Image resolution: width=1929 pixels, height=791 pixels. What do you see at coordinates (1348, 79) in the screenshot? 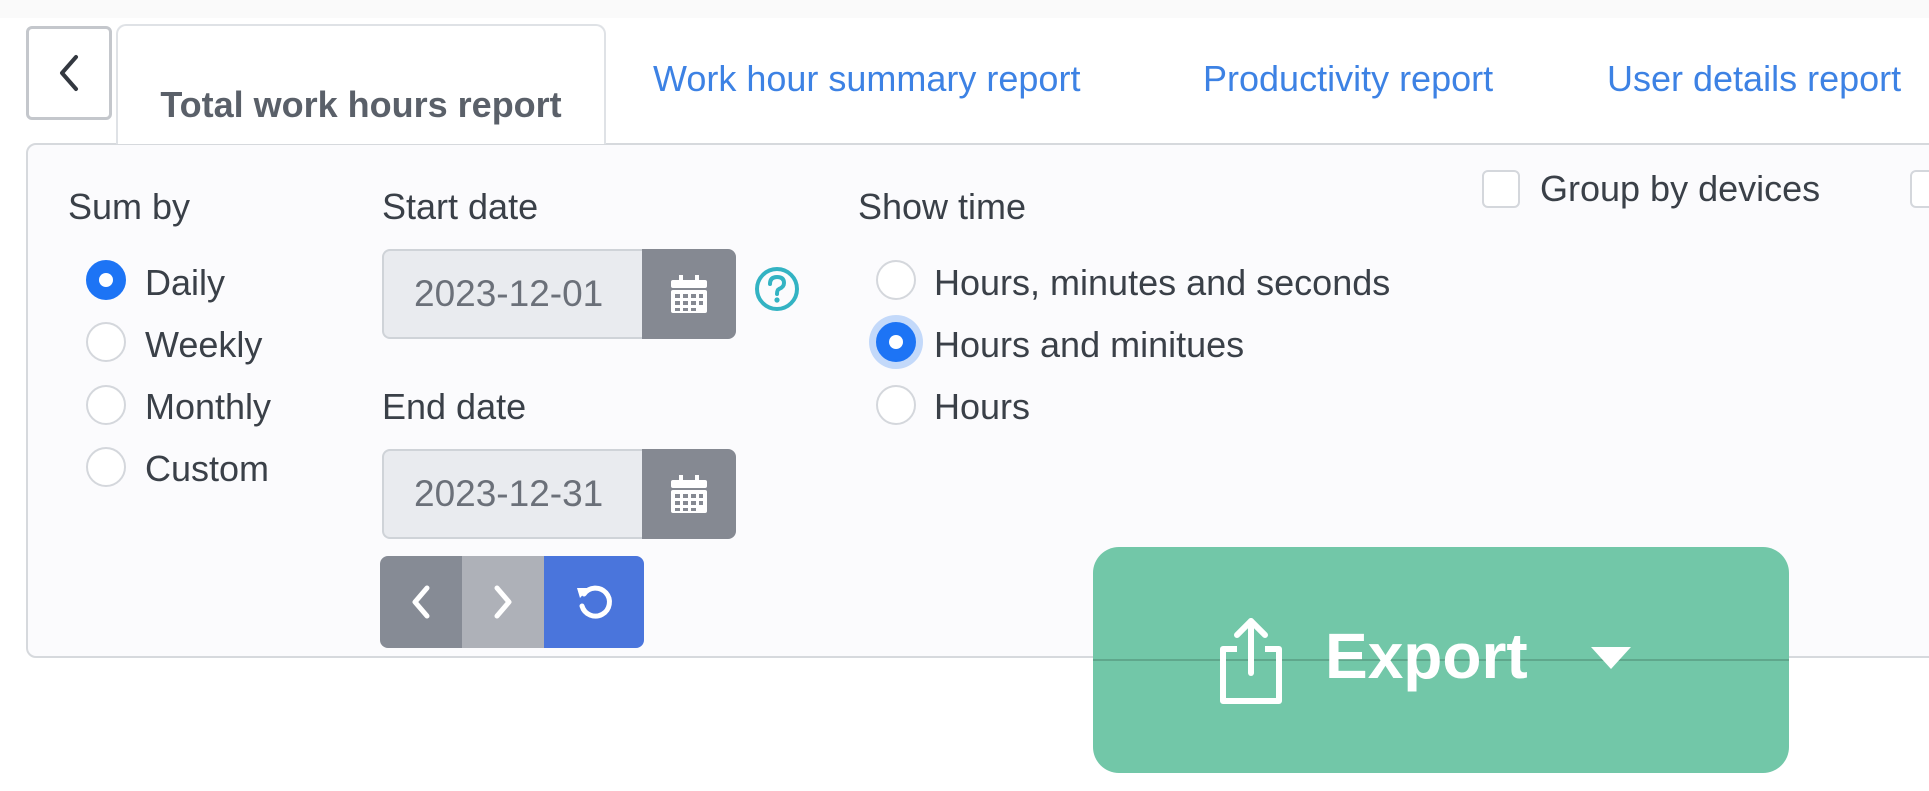
I see `tab-productivity-report: Productivity report` at bounding box center [1348, 79].